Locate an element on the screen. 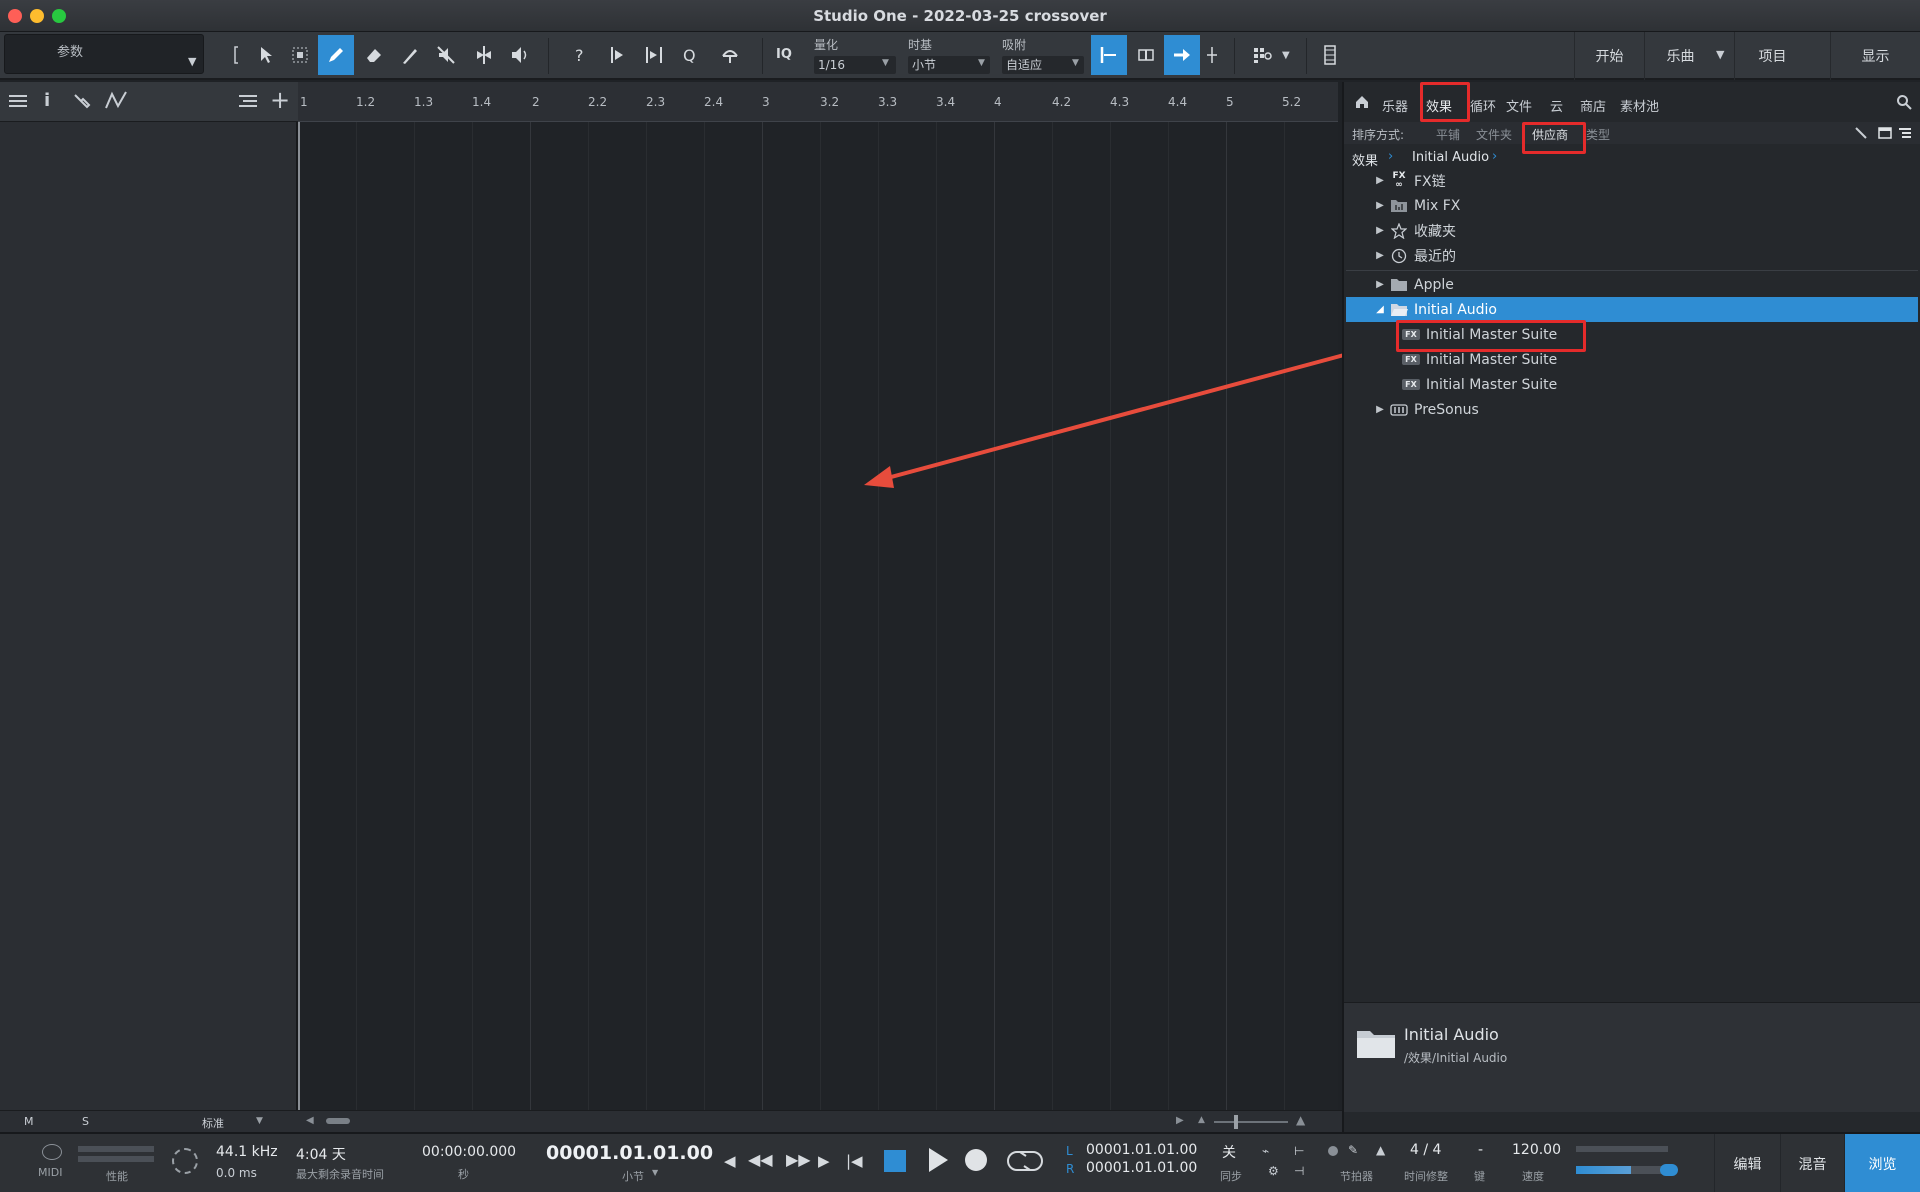 The image size is (1920, 1192). track-height-select: 标准 is located at coordinates (213, 1123).